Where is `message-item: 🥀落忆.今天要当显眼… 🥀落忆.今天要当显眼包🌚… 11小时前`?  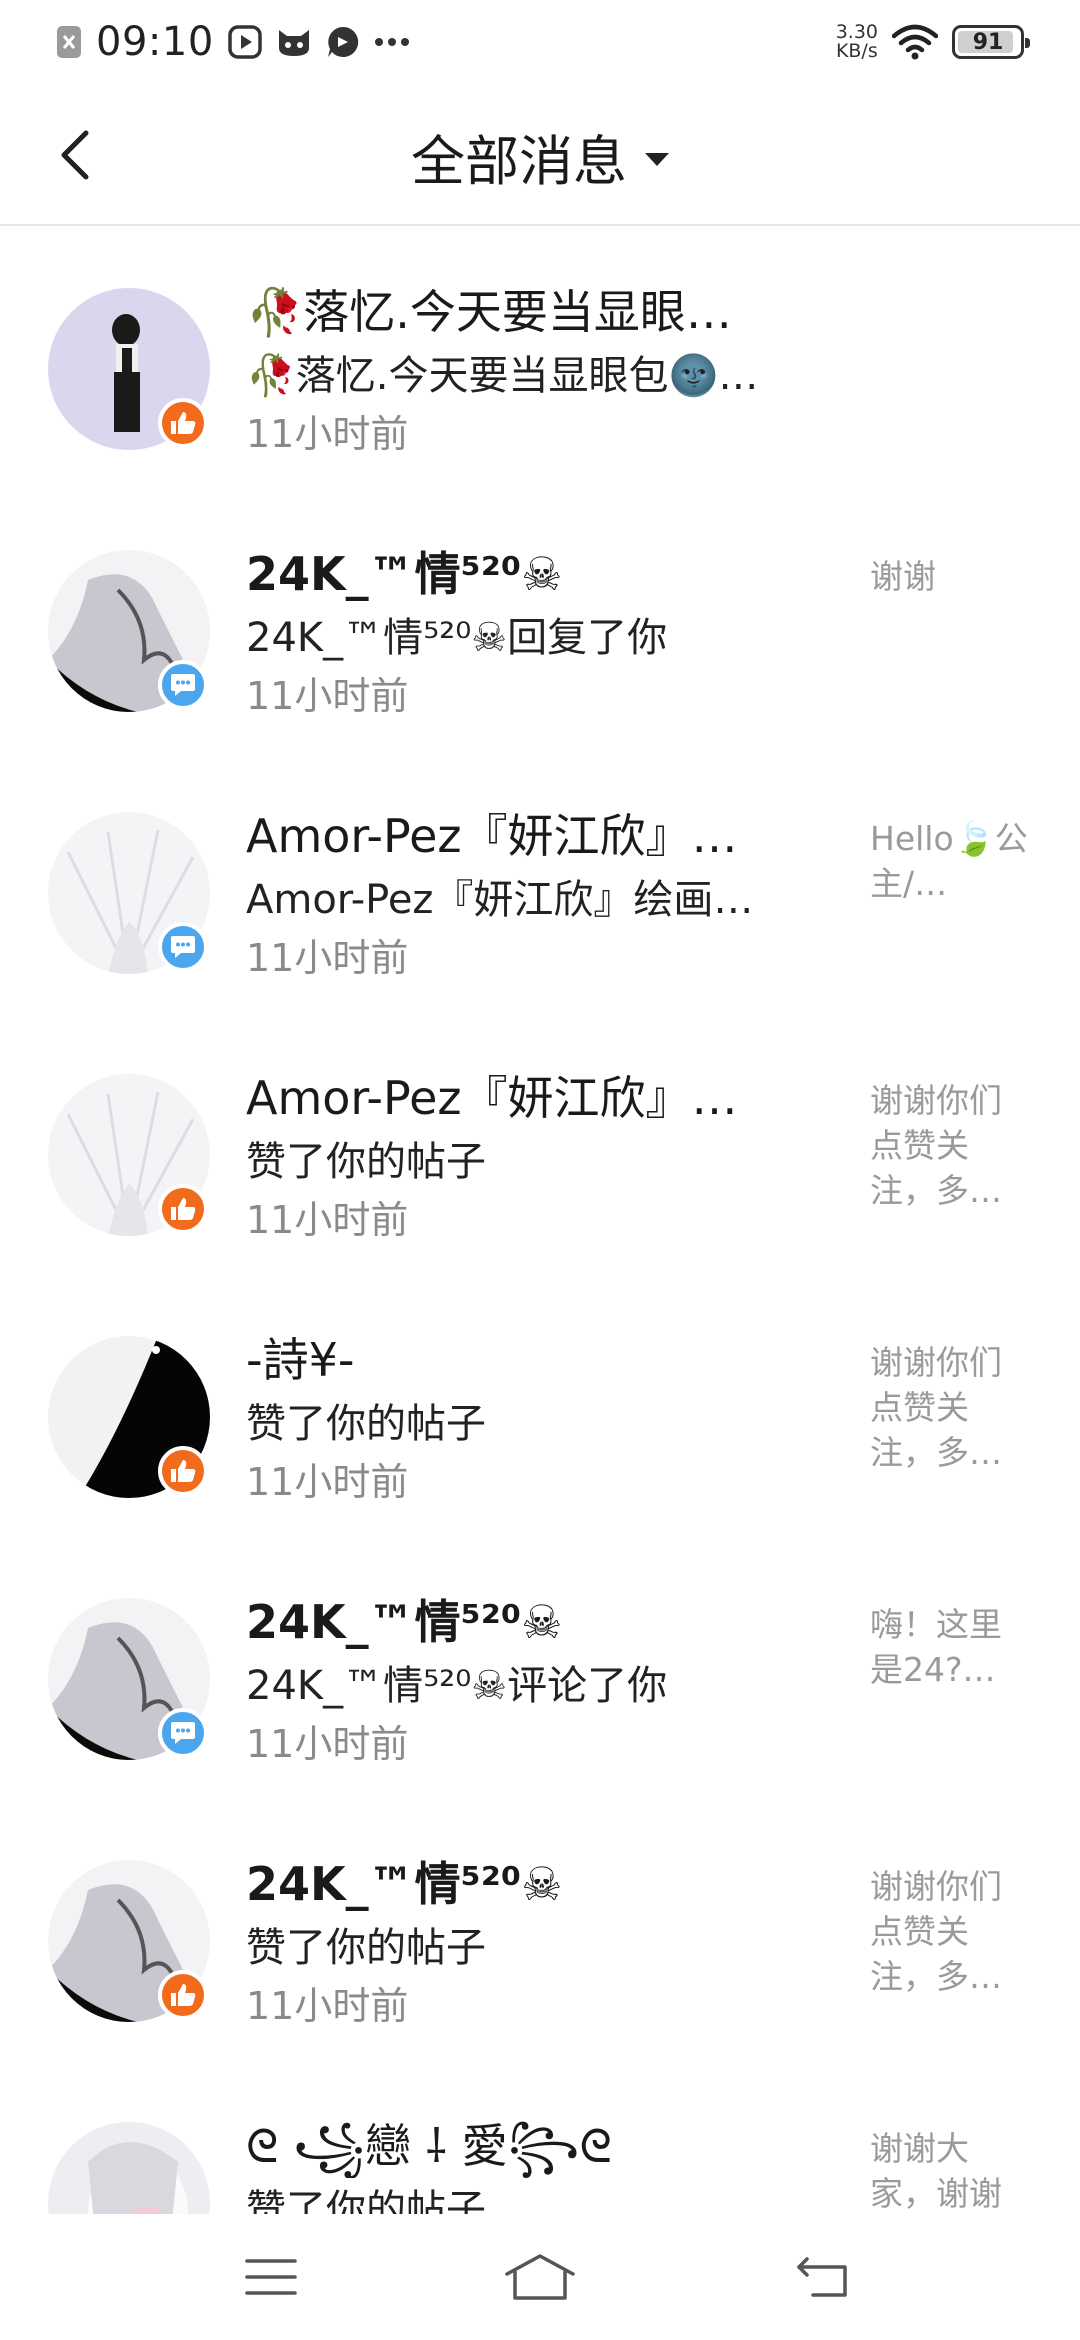 message-item: 🥀落忆.今天要当显眼… 🥀落忆.今天要当显眼包🌚… 11小时前 is located at coordinates (540, 359).